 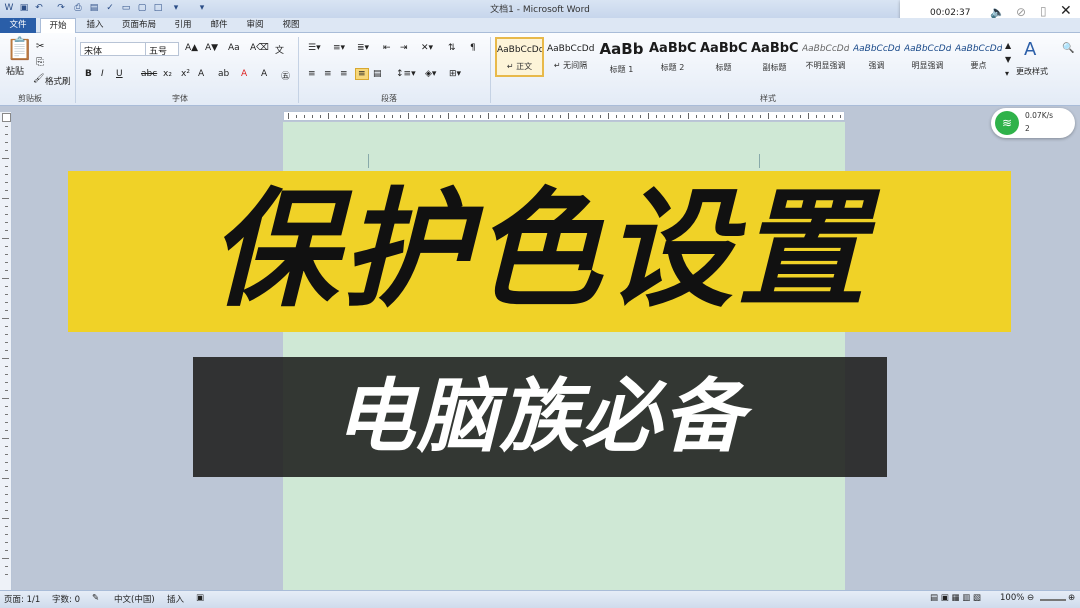 What do you see at coordinates (427, 48) in the screenshot?
I see `chinese-layout-icon: ✕▾` at bounding box center [427, 48].